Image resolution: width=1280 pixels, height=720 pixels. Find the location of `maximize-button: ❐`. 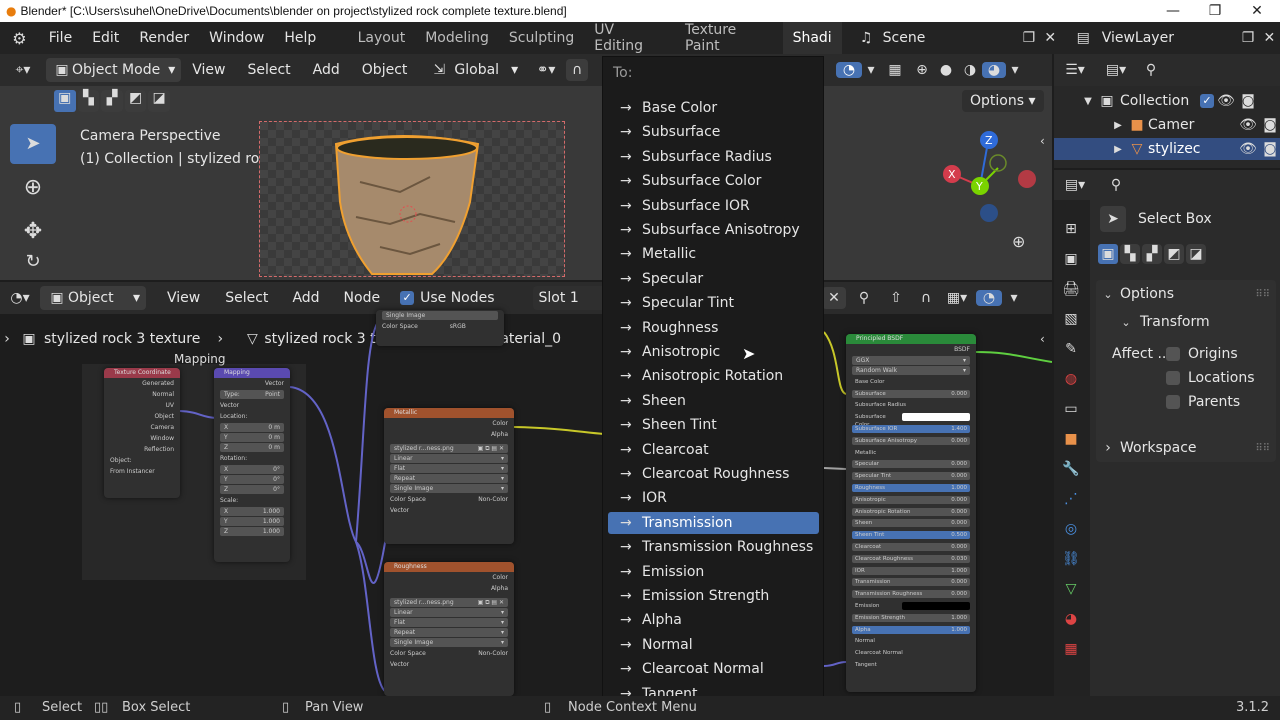

maximize-button: ❐ is located at coordinates (1215, 11).